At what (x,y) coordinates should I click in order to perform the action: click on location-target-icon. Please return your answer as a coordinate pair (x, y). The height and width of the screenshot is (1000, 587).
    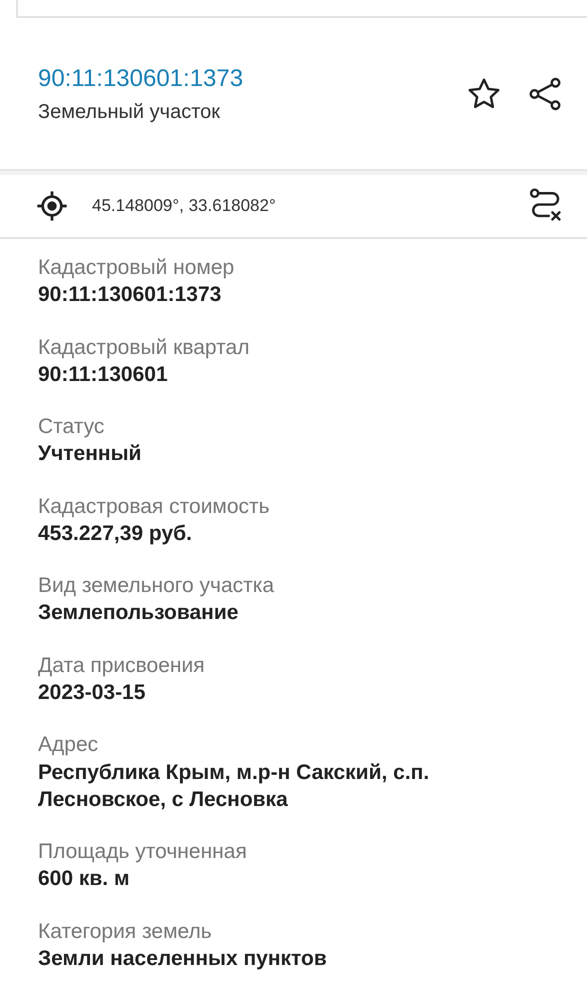
    Looking at the image, I should click on (52, 206).